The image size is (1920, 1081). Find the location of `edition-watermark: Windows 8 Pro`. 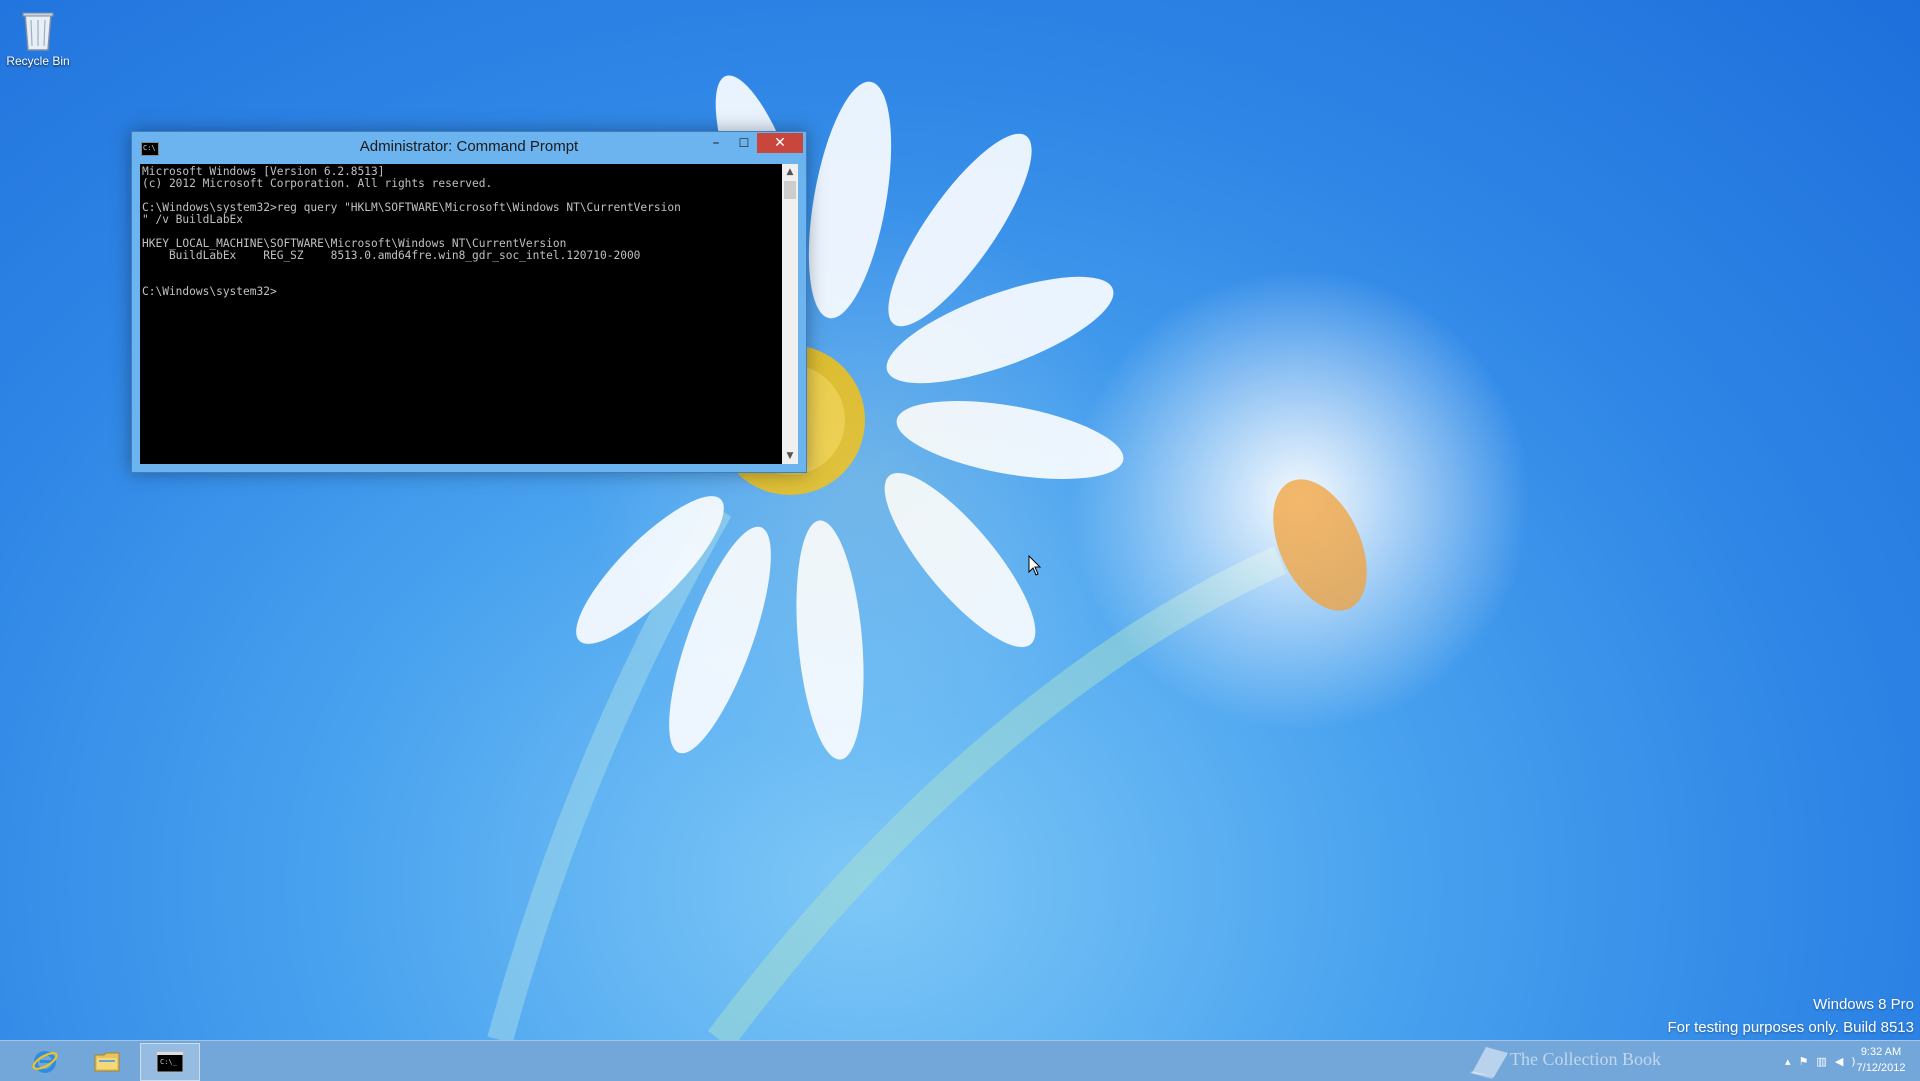

edition-watermark: Windows 8 Pro is located at coordinates (1863, 1004).